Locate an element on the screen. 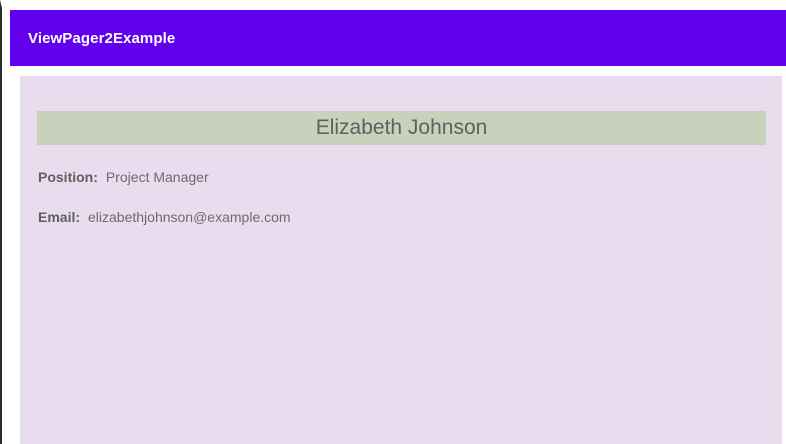  app-title: ViewPager2Example is located at coordinates (102, 38).